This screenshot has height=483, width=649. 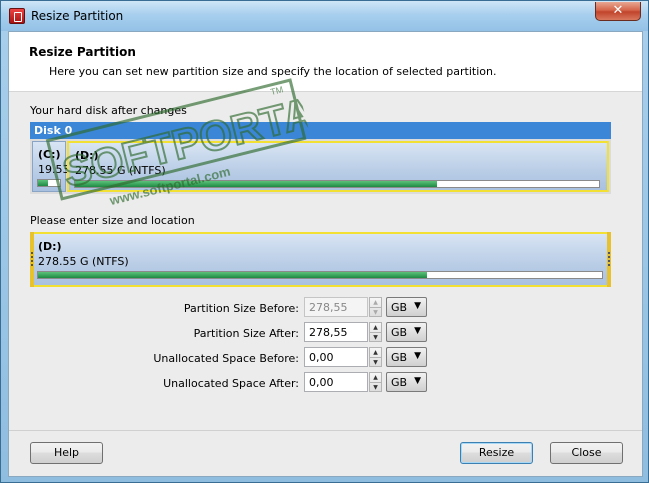 I want to click on partition-c-name: (C:), so click(x=49, y=154).